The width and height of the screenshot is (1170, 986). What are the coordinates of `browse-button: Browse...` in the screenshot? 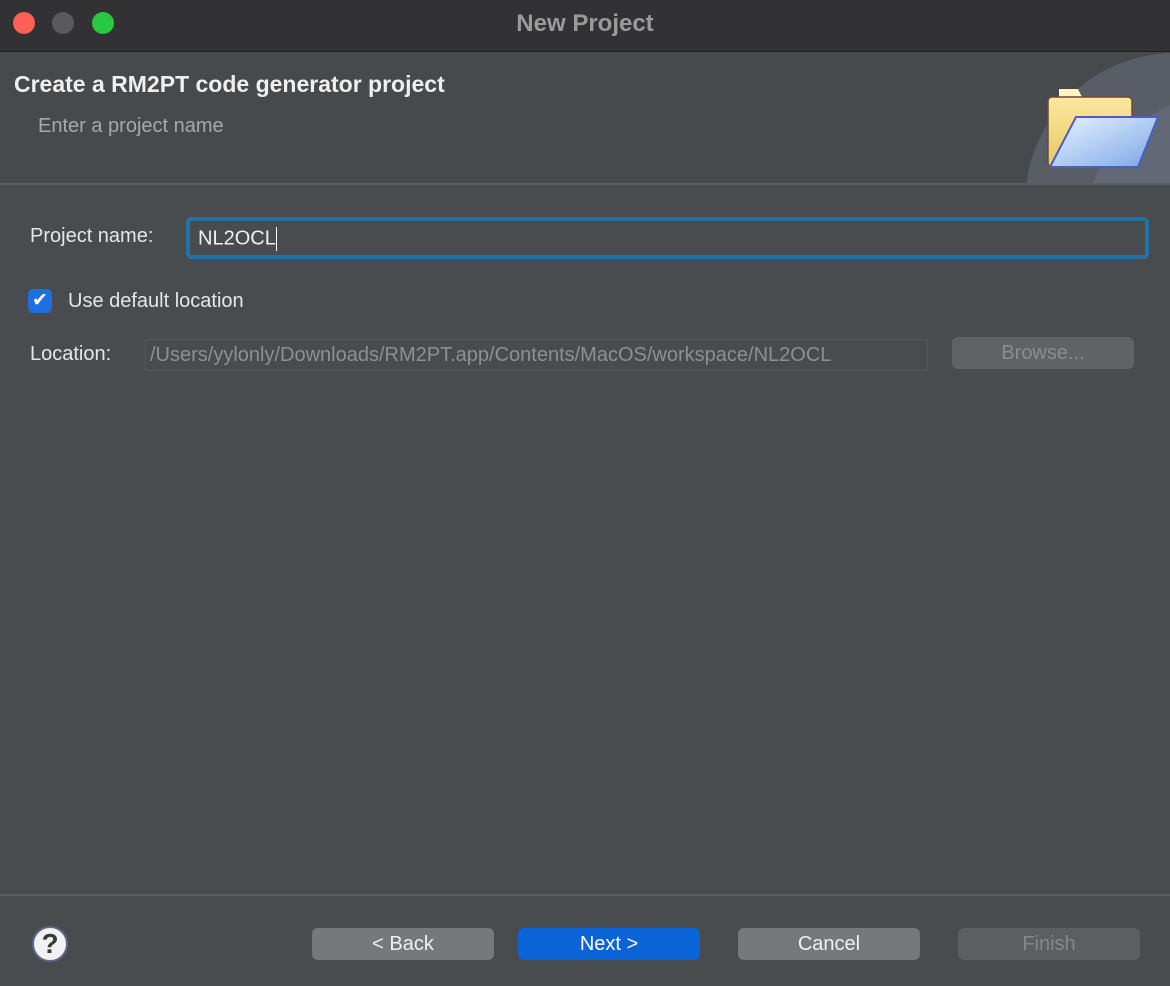 It's located at (1043, 353).